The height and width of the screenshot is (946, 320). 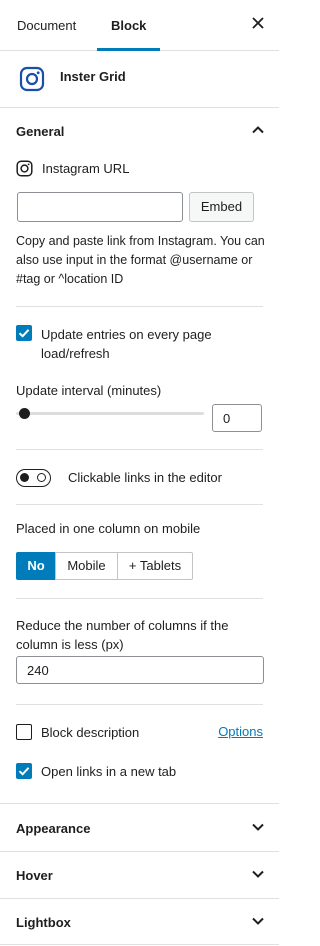 I want to click on mobile-column-label: Placed in one column on mobile, so click(x=108, y=528).